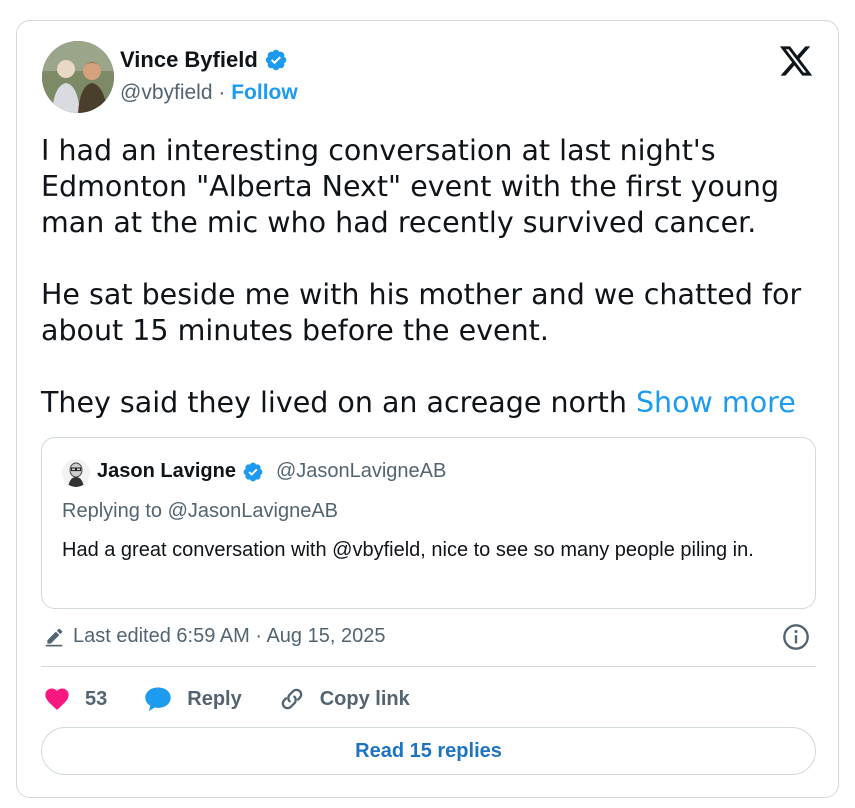  Describe the element at coordinates (796, 61) in the screenshot. I see `x-logo-icon` at that location.